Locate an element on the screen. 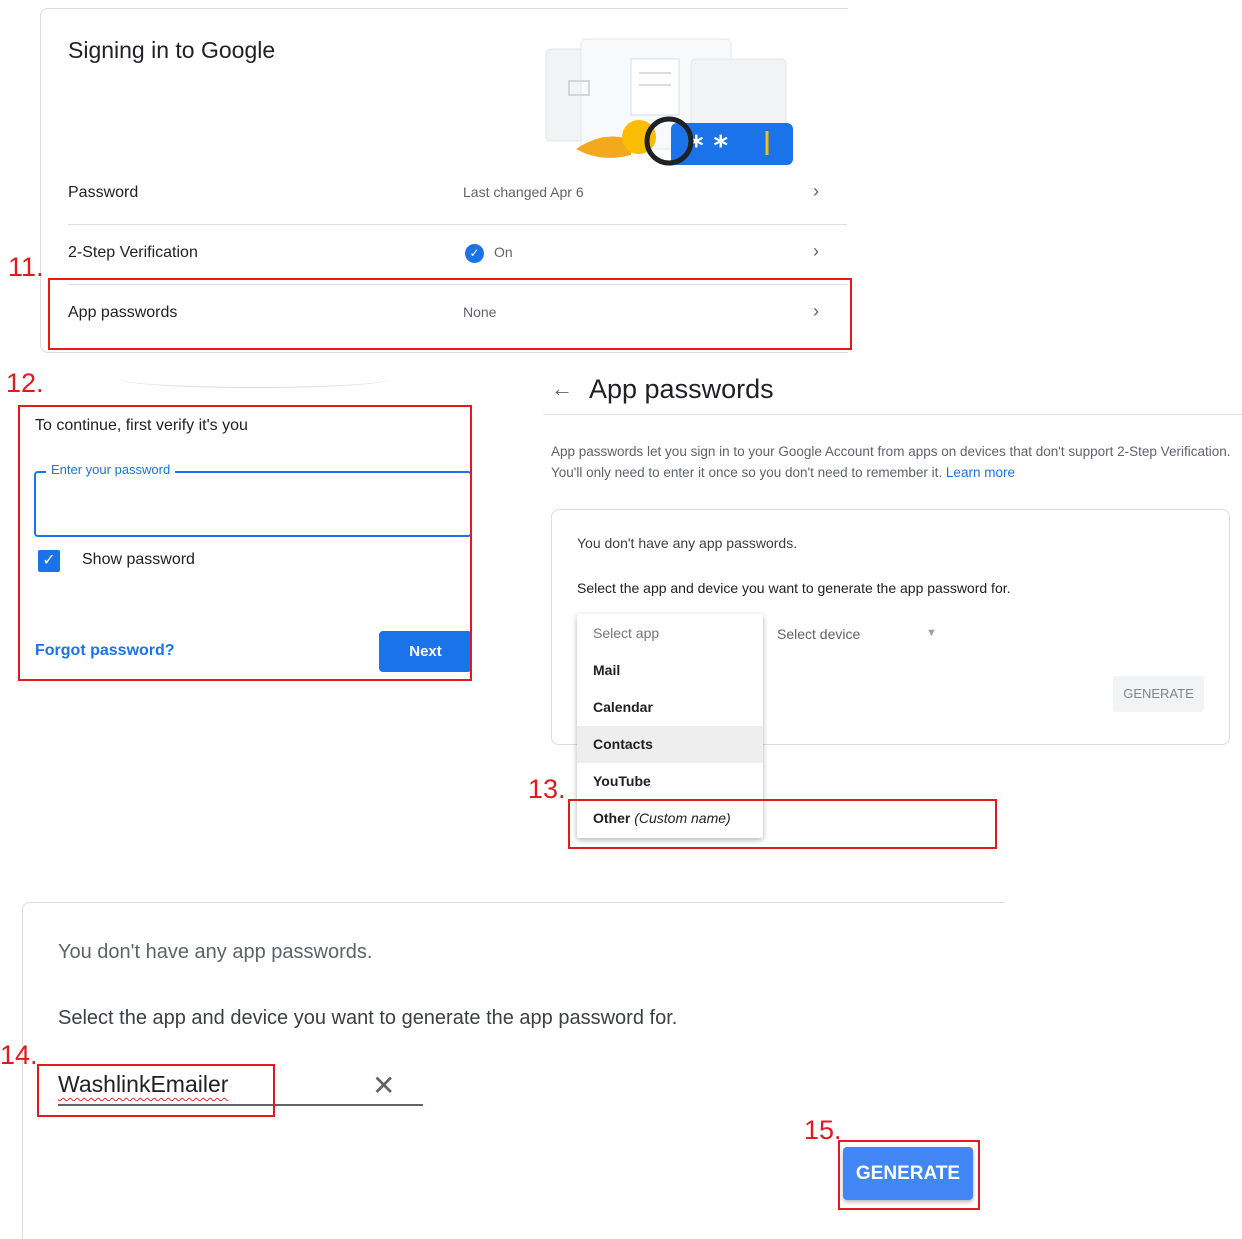  select-device-dropdown: Select device is located at coordinates (818, 634).